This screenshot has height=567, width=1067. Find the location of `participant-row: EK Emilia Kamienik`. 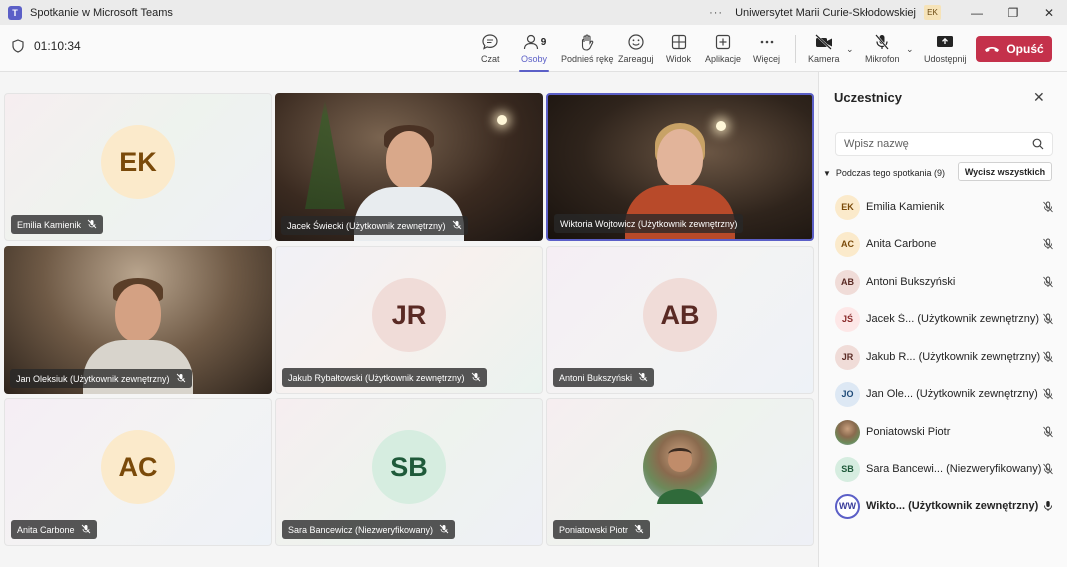

participant-row: EK Emilia Kamienik is located at coordinates (945, 207).